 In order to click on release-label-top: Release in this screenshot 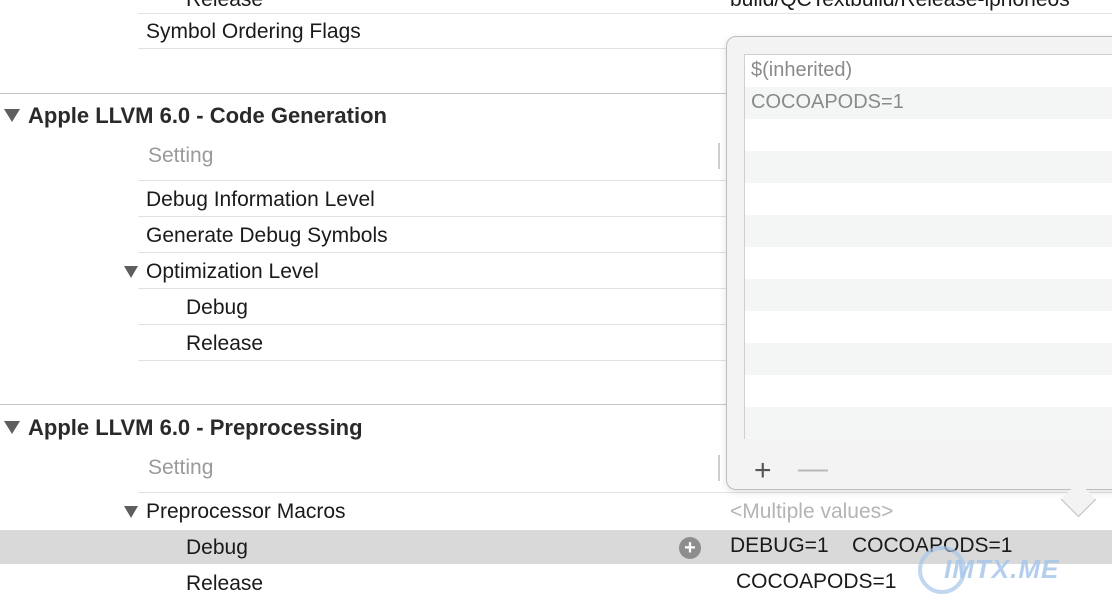, I will do `click(224, 6)`.